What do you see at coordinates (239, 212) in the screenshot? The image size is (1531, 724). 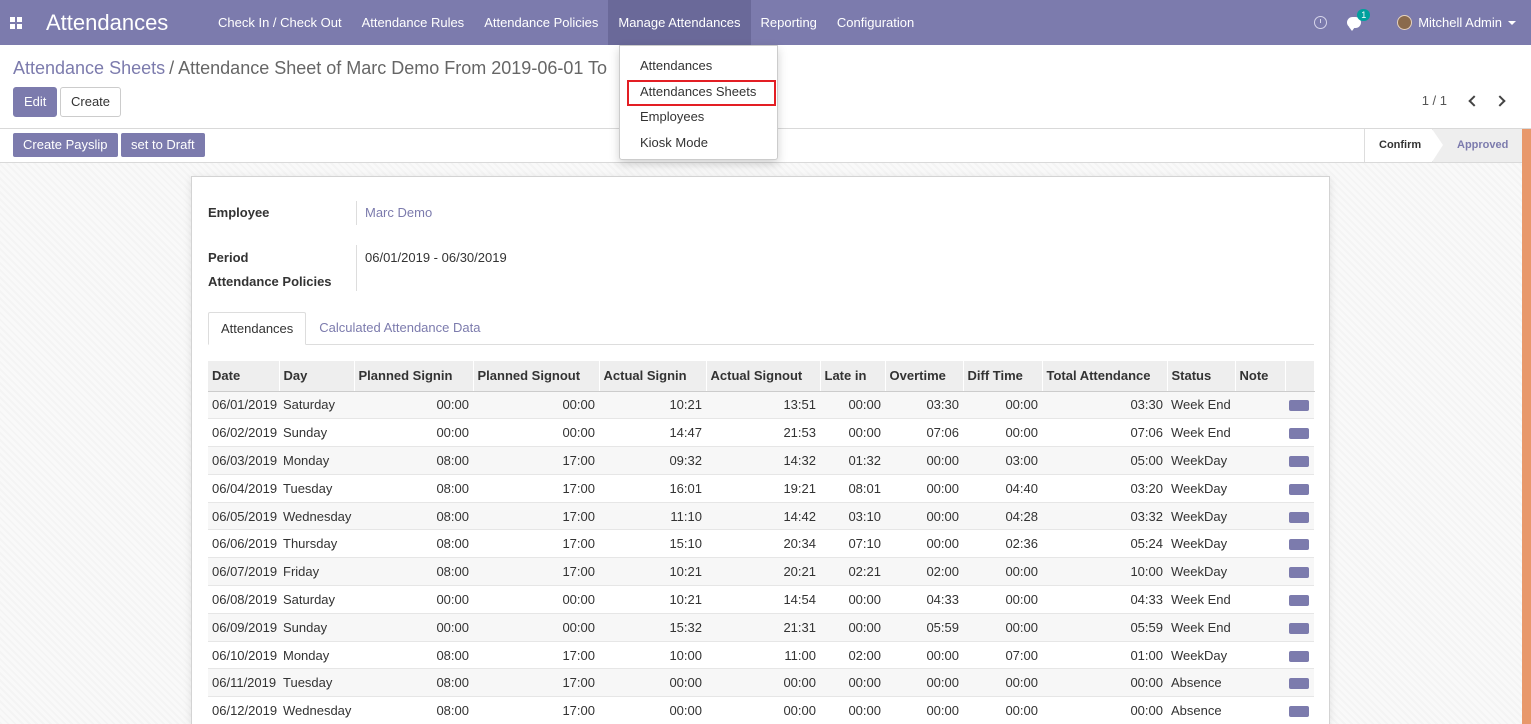 I see `employee-label: Employee` at bounding box center [239, 212].